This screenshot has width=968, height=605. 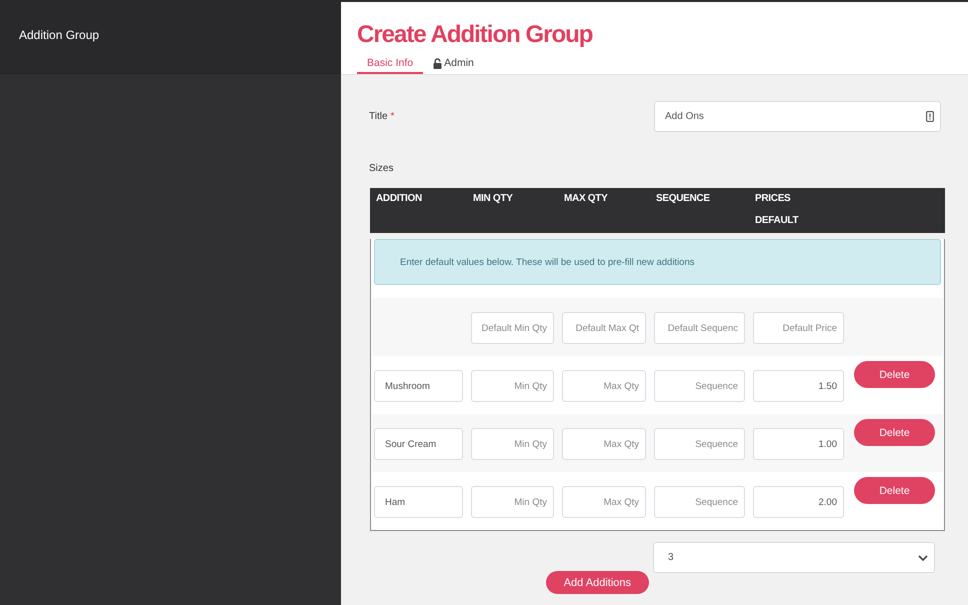 What do you see at coordinates (604, 328) in the screenshot?
I see `default-max-qty-field: Default Max Qt` at bounding box center [604, 328].